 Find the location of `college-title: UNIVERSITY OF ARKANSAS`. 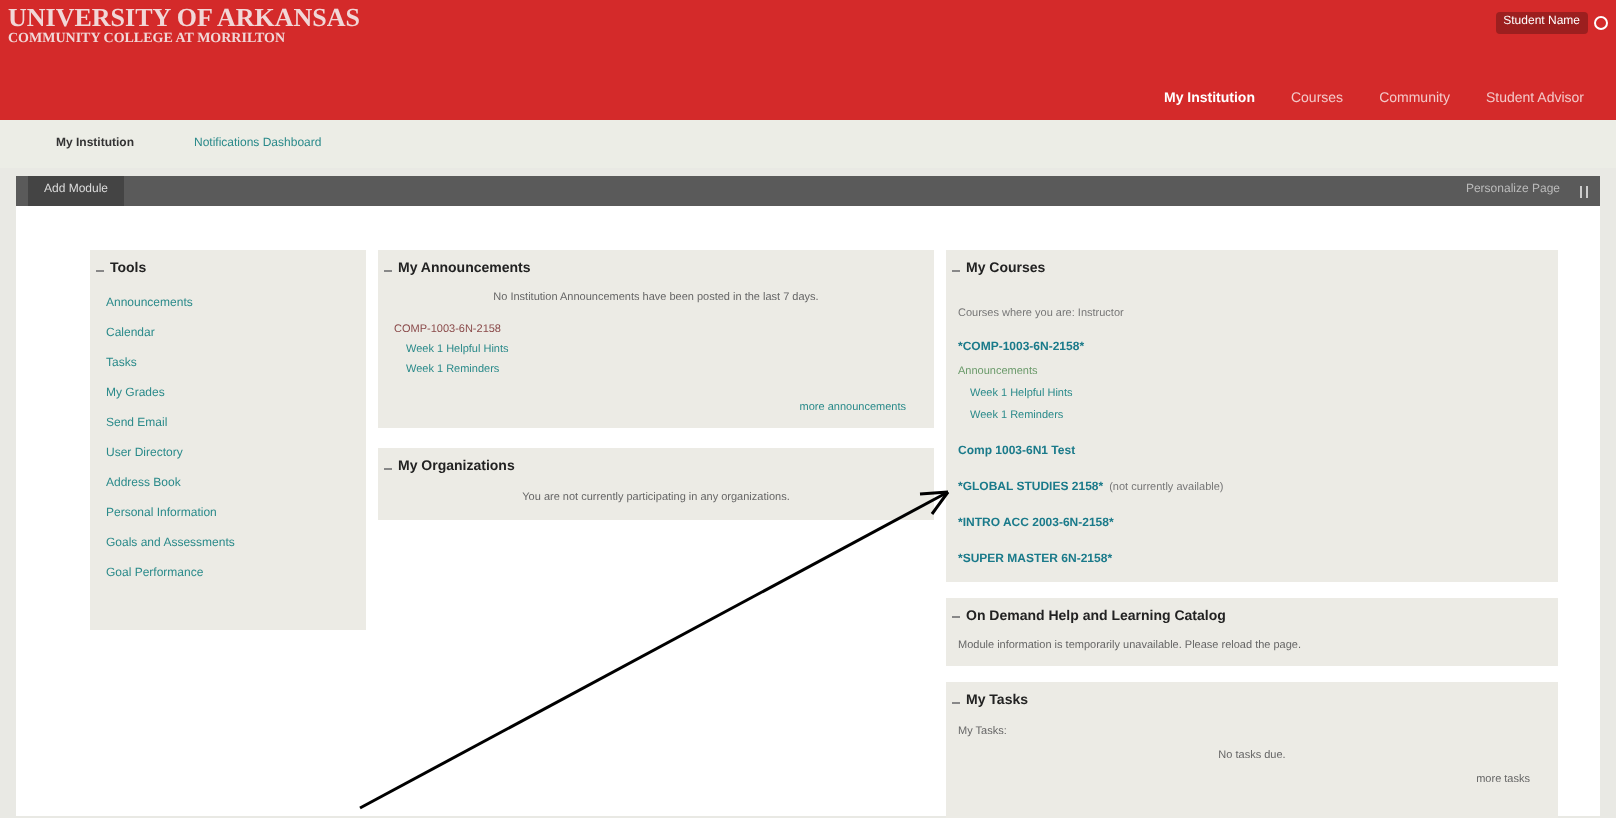

college-title: UNIVERSITY OF ARKANSAS is located at coordinates (184, 17).